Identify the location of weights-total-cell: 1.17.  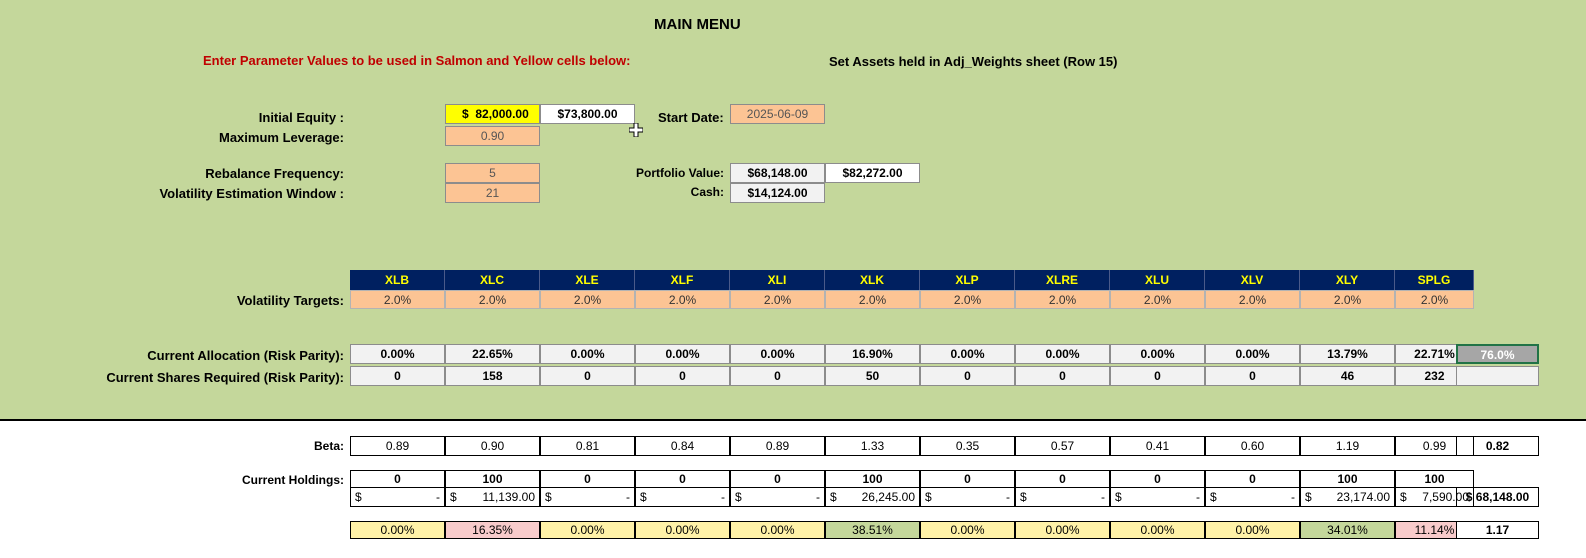
(1497, 530).